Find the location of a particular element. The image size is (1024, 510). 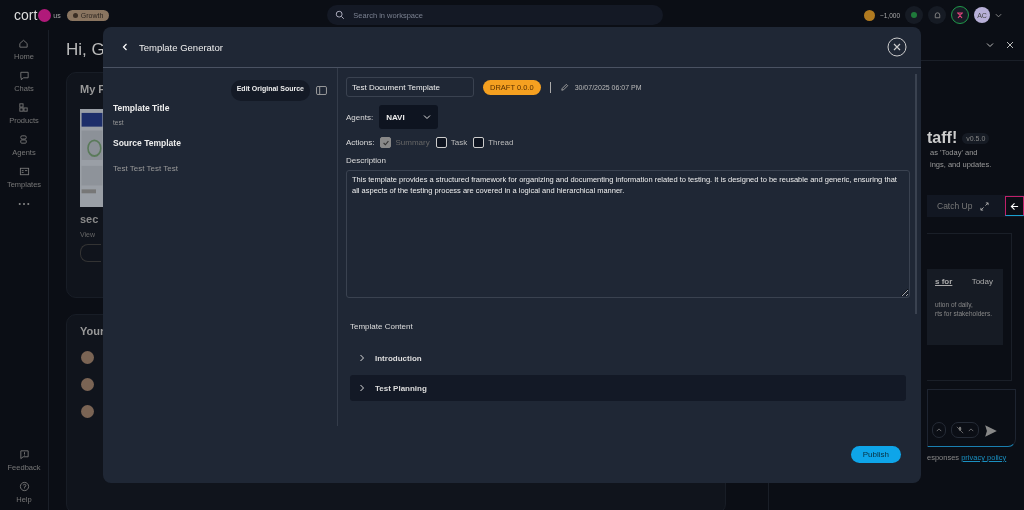

mic-off-icon is located at coordinates (960, 430).